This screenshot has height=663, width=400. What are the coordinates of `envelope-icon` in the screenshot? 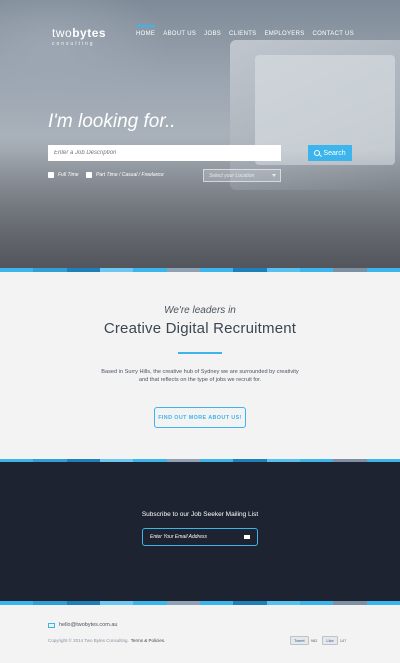 It's located at (51, 625).